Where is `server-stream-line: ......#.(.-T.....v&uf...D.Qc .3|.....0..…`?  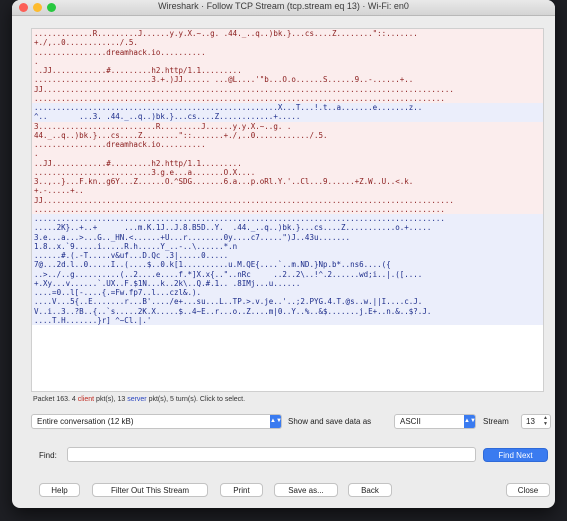 server-stream-line: ......#.(.-T.....v&uf...D.Qc .3|.....0..… is located at coordinates (287, 256).